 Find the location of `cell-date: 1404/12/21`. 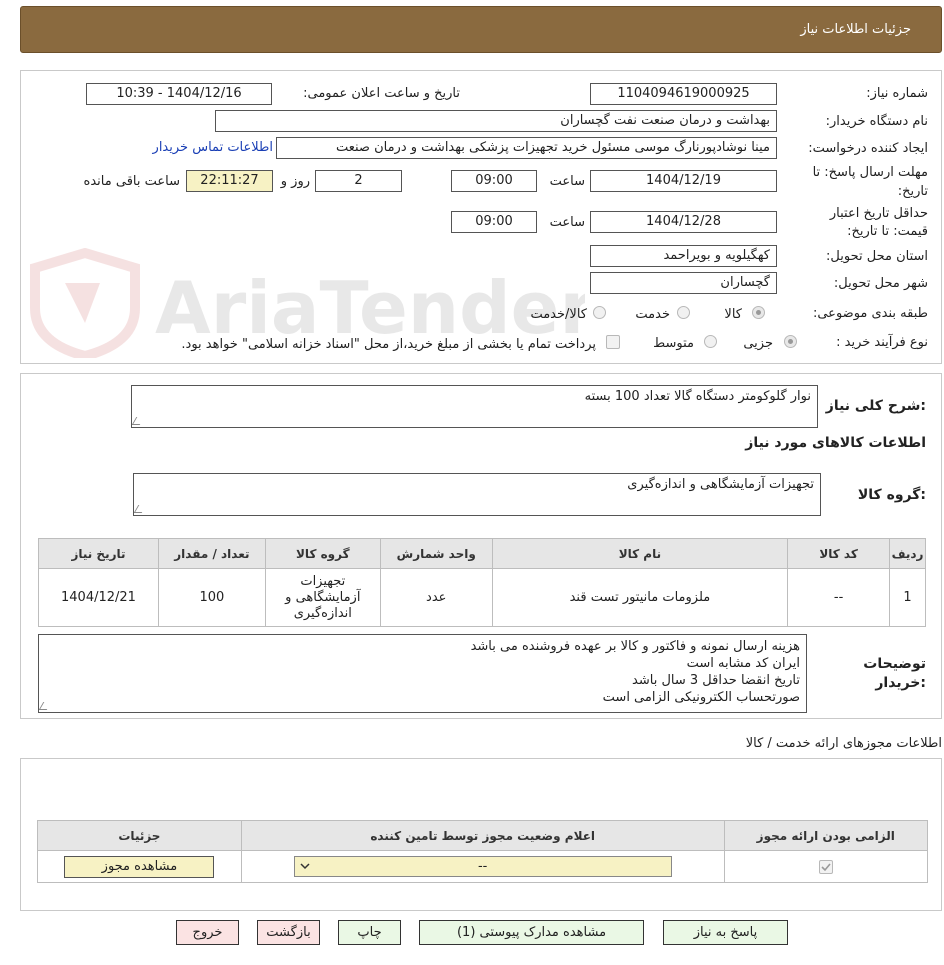

cell-date: 1404/12/21 is located at coordinates (98, 597).